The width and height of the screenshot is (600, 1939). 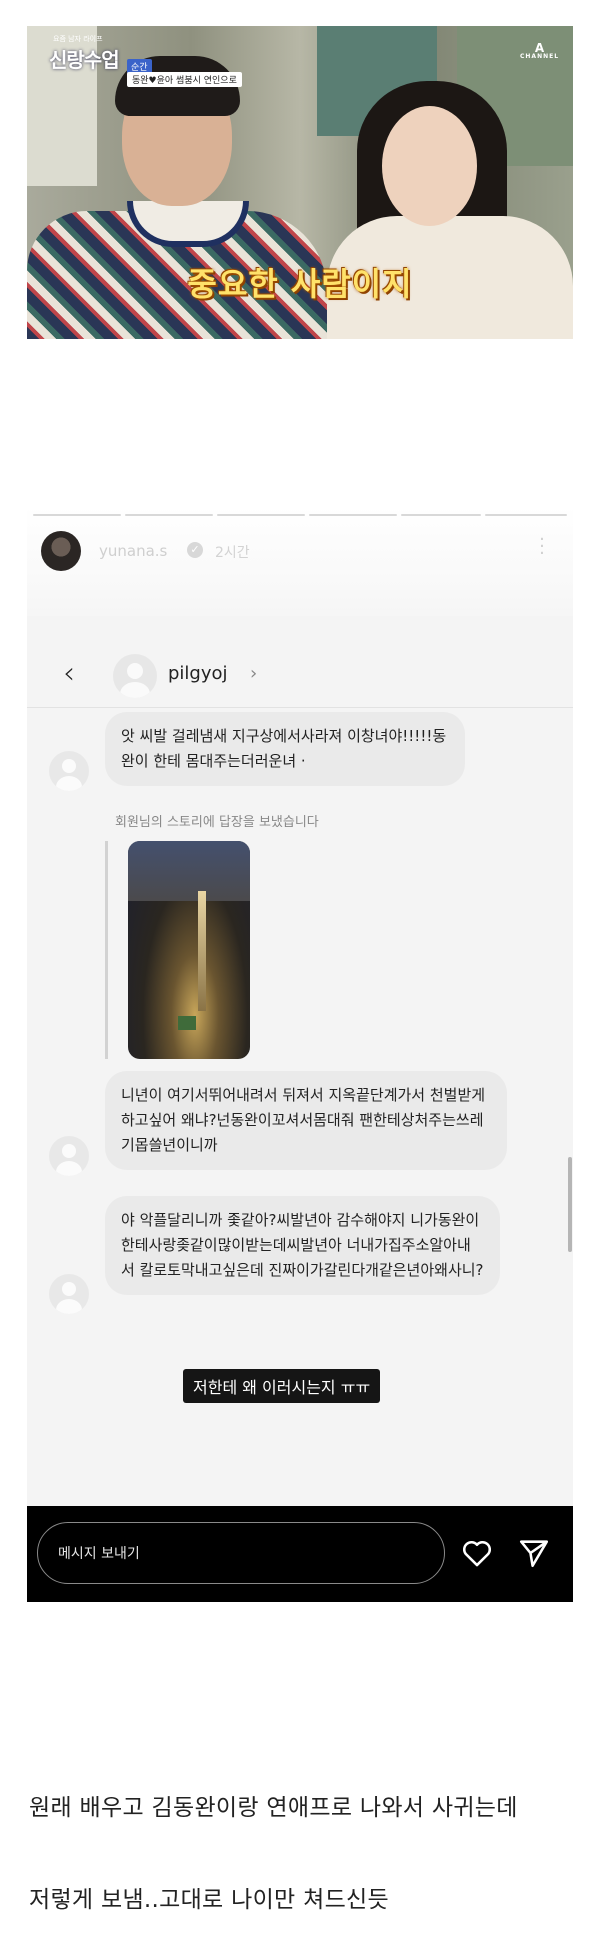 I want to click on thumbnail-sky, so click(x=189, y=871).